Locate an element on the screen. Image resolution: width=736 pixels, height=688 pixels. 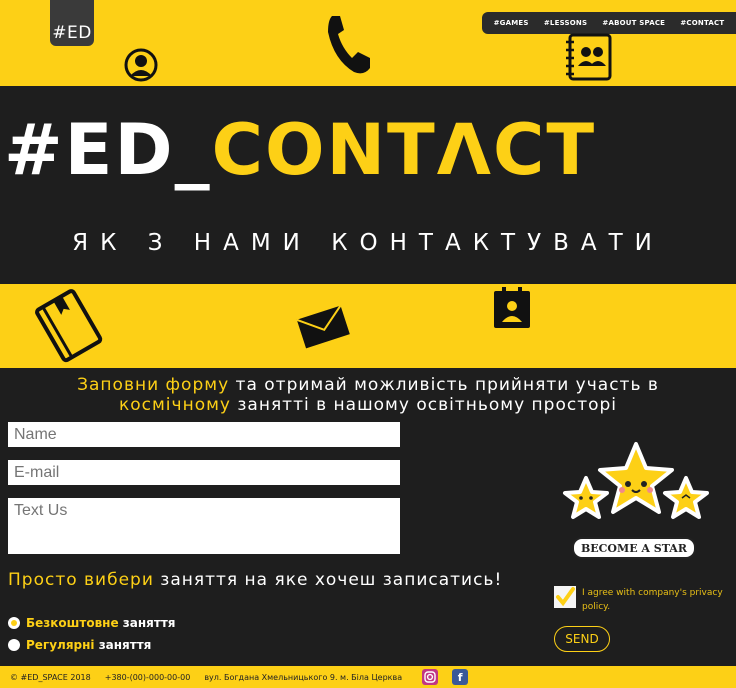
notebook-icon is located at coordinates (69, 326).